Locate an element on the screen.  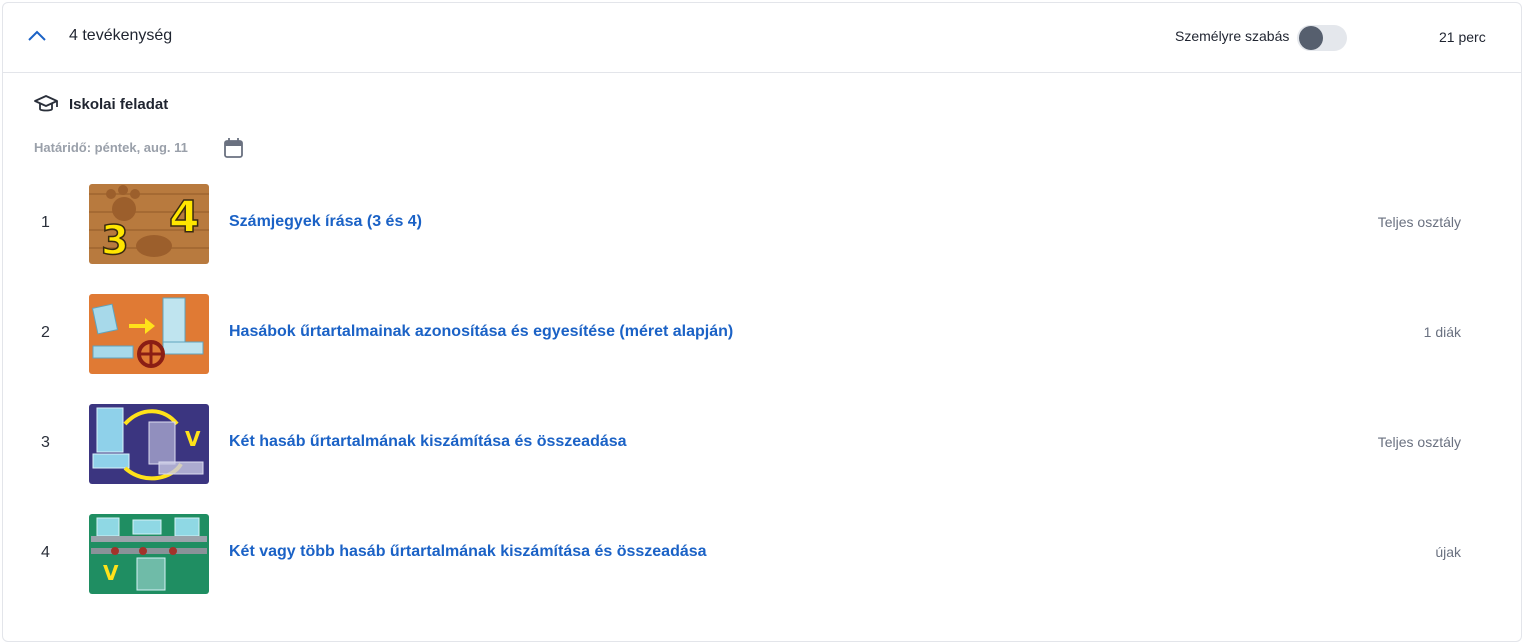
activity-title-link: Számjegyek írása (3 és 4) is located at coordinates (325, 222).